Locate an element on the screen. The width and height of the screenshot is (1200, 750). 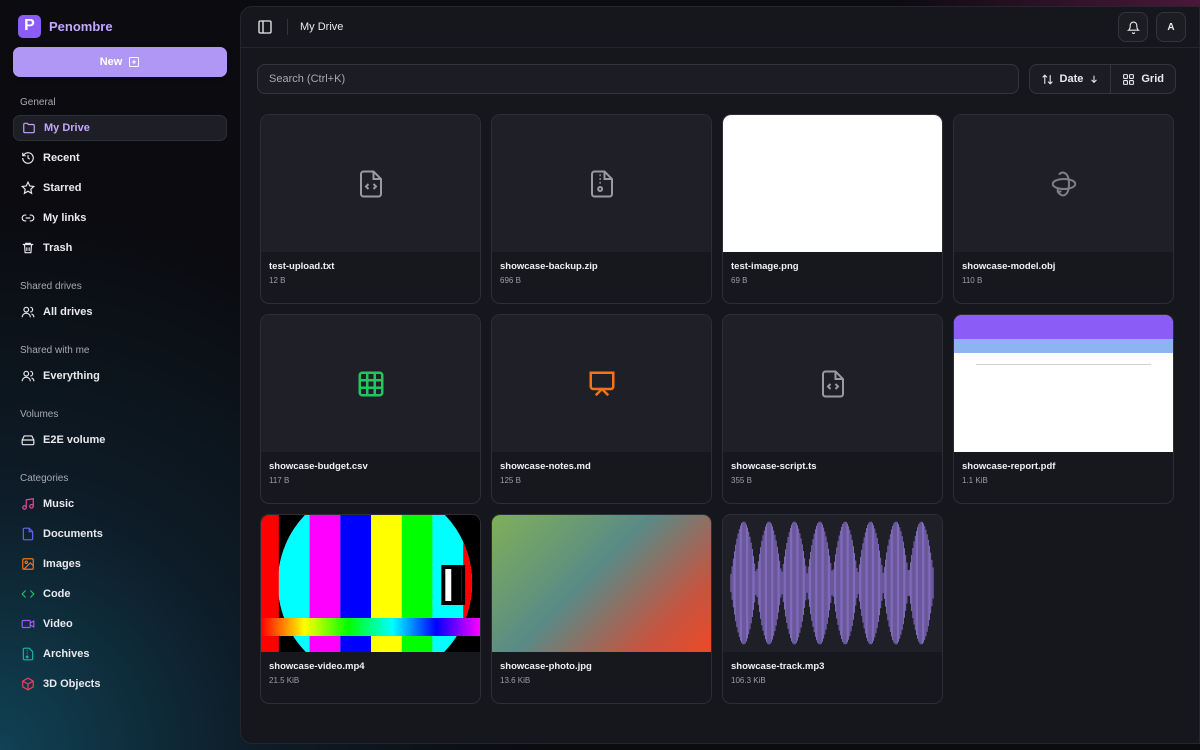
file-name: test-image.png is located at coordinates (765, 266).